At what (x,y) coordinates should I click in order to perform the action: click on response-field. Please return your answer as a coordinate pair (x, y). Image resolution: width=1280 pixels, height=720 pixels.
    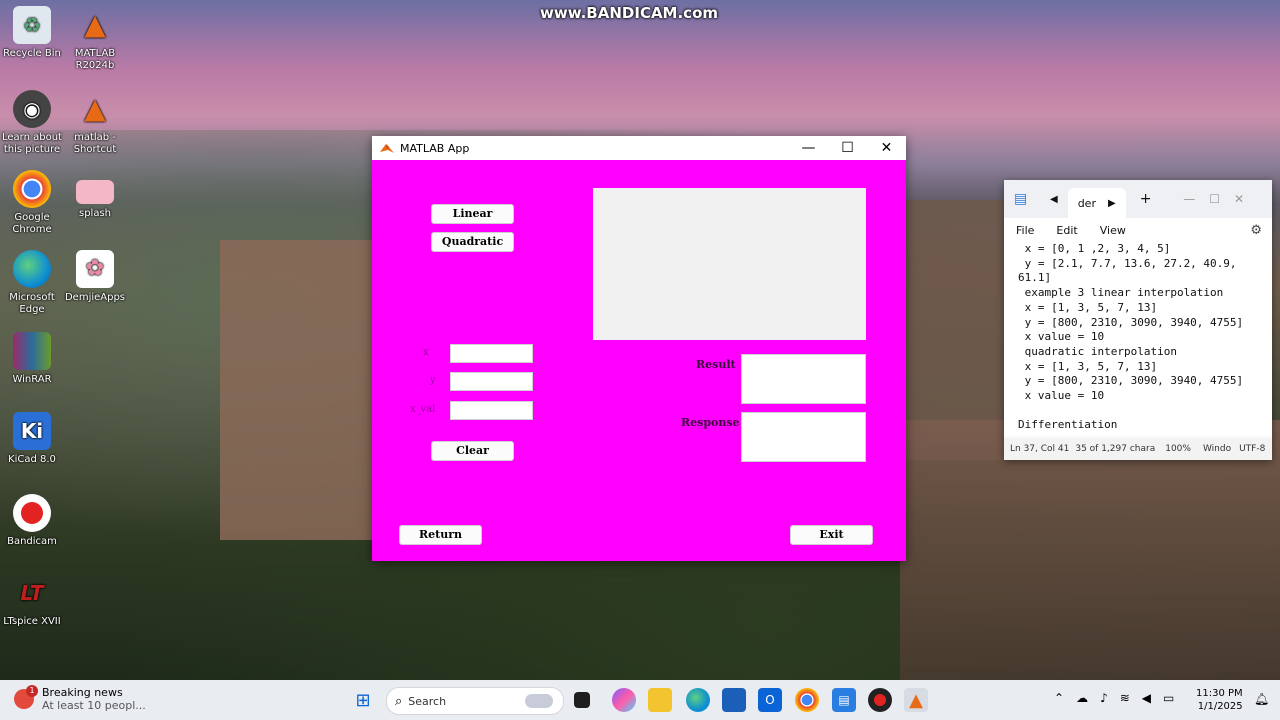
    Looking at the image, I should click on (803, 437).